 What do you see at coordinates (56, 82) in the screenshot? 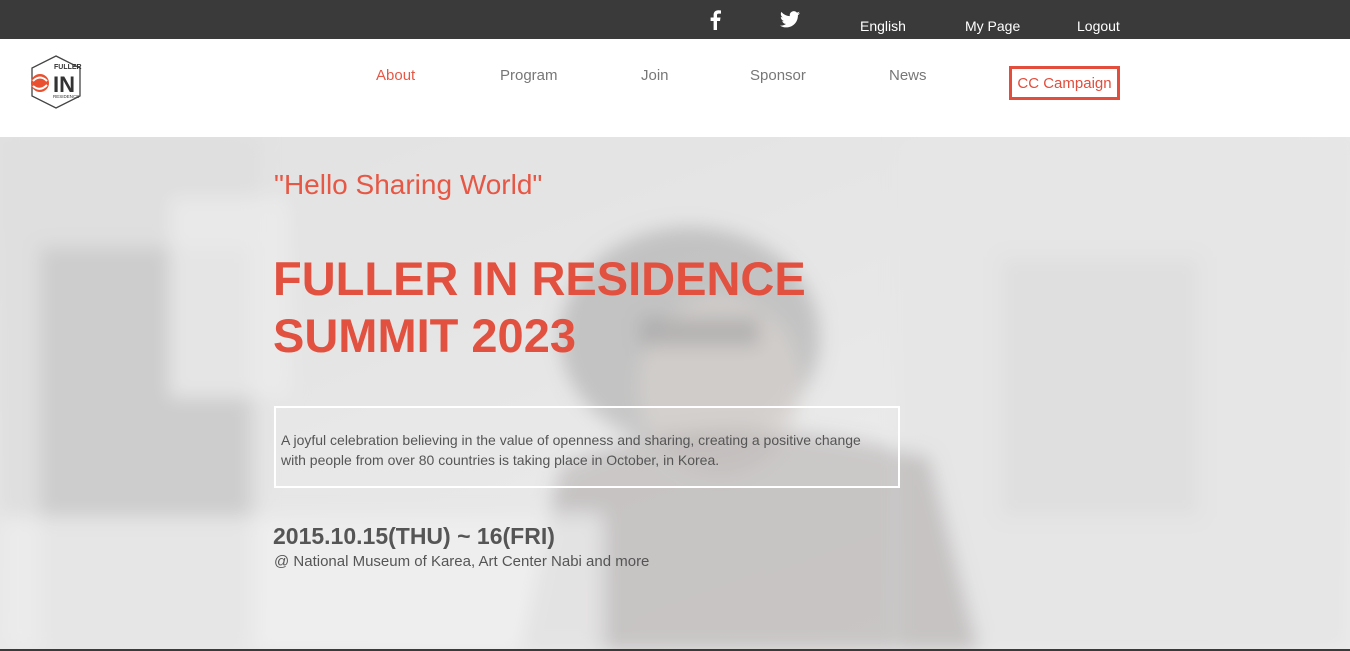
I see `fuller-in-residence-logo: FULLER IN RESIDENCE` at bounding box center [56, 82].